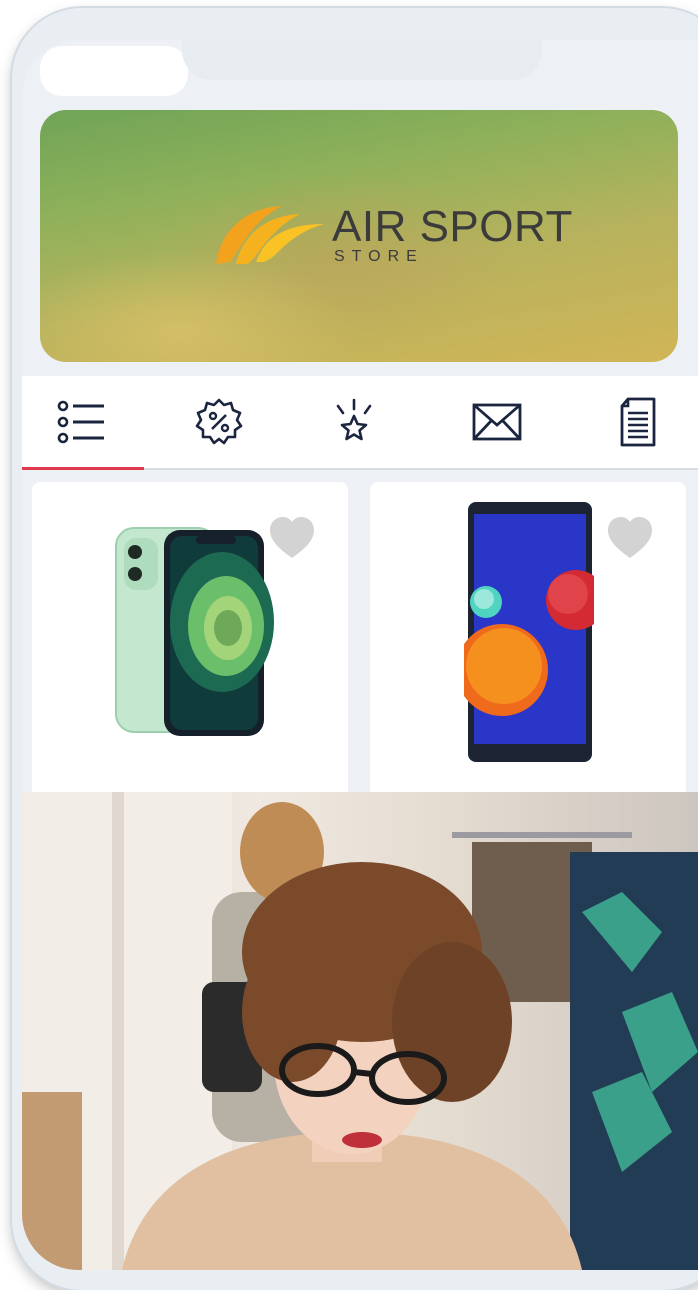  I want to click on list-icon, so click(80, 422).